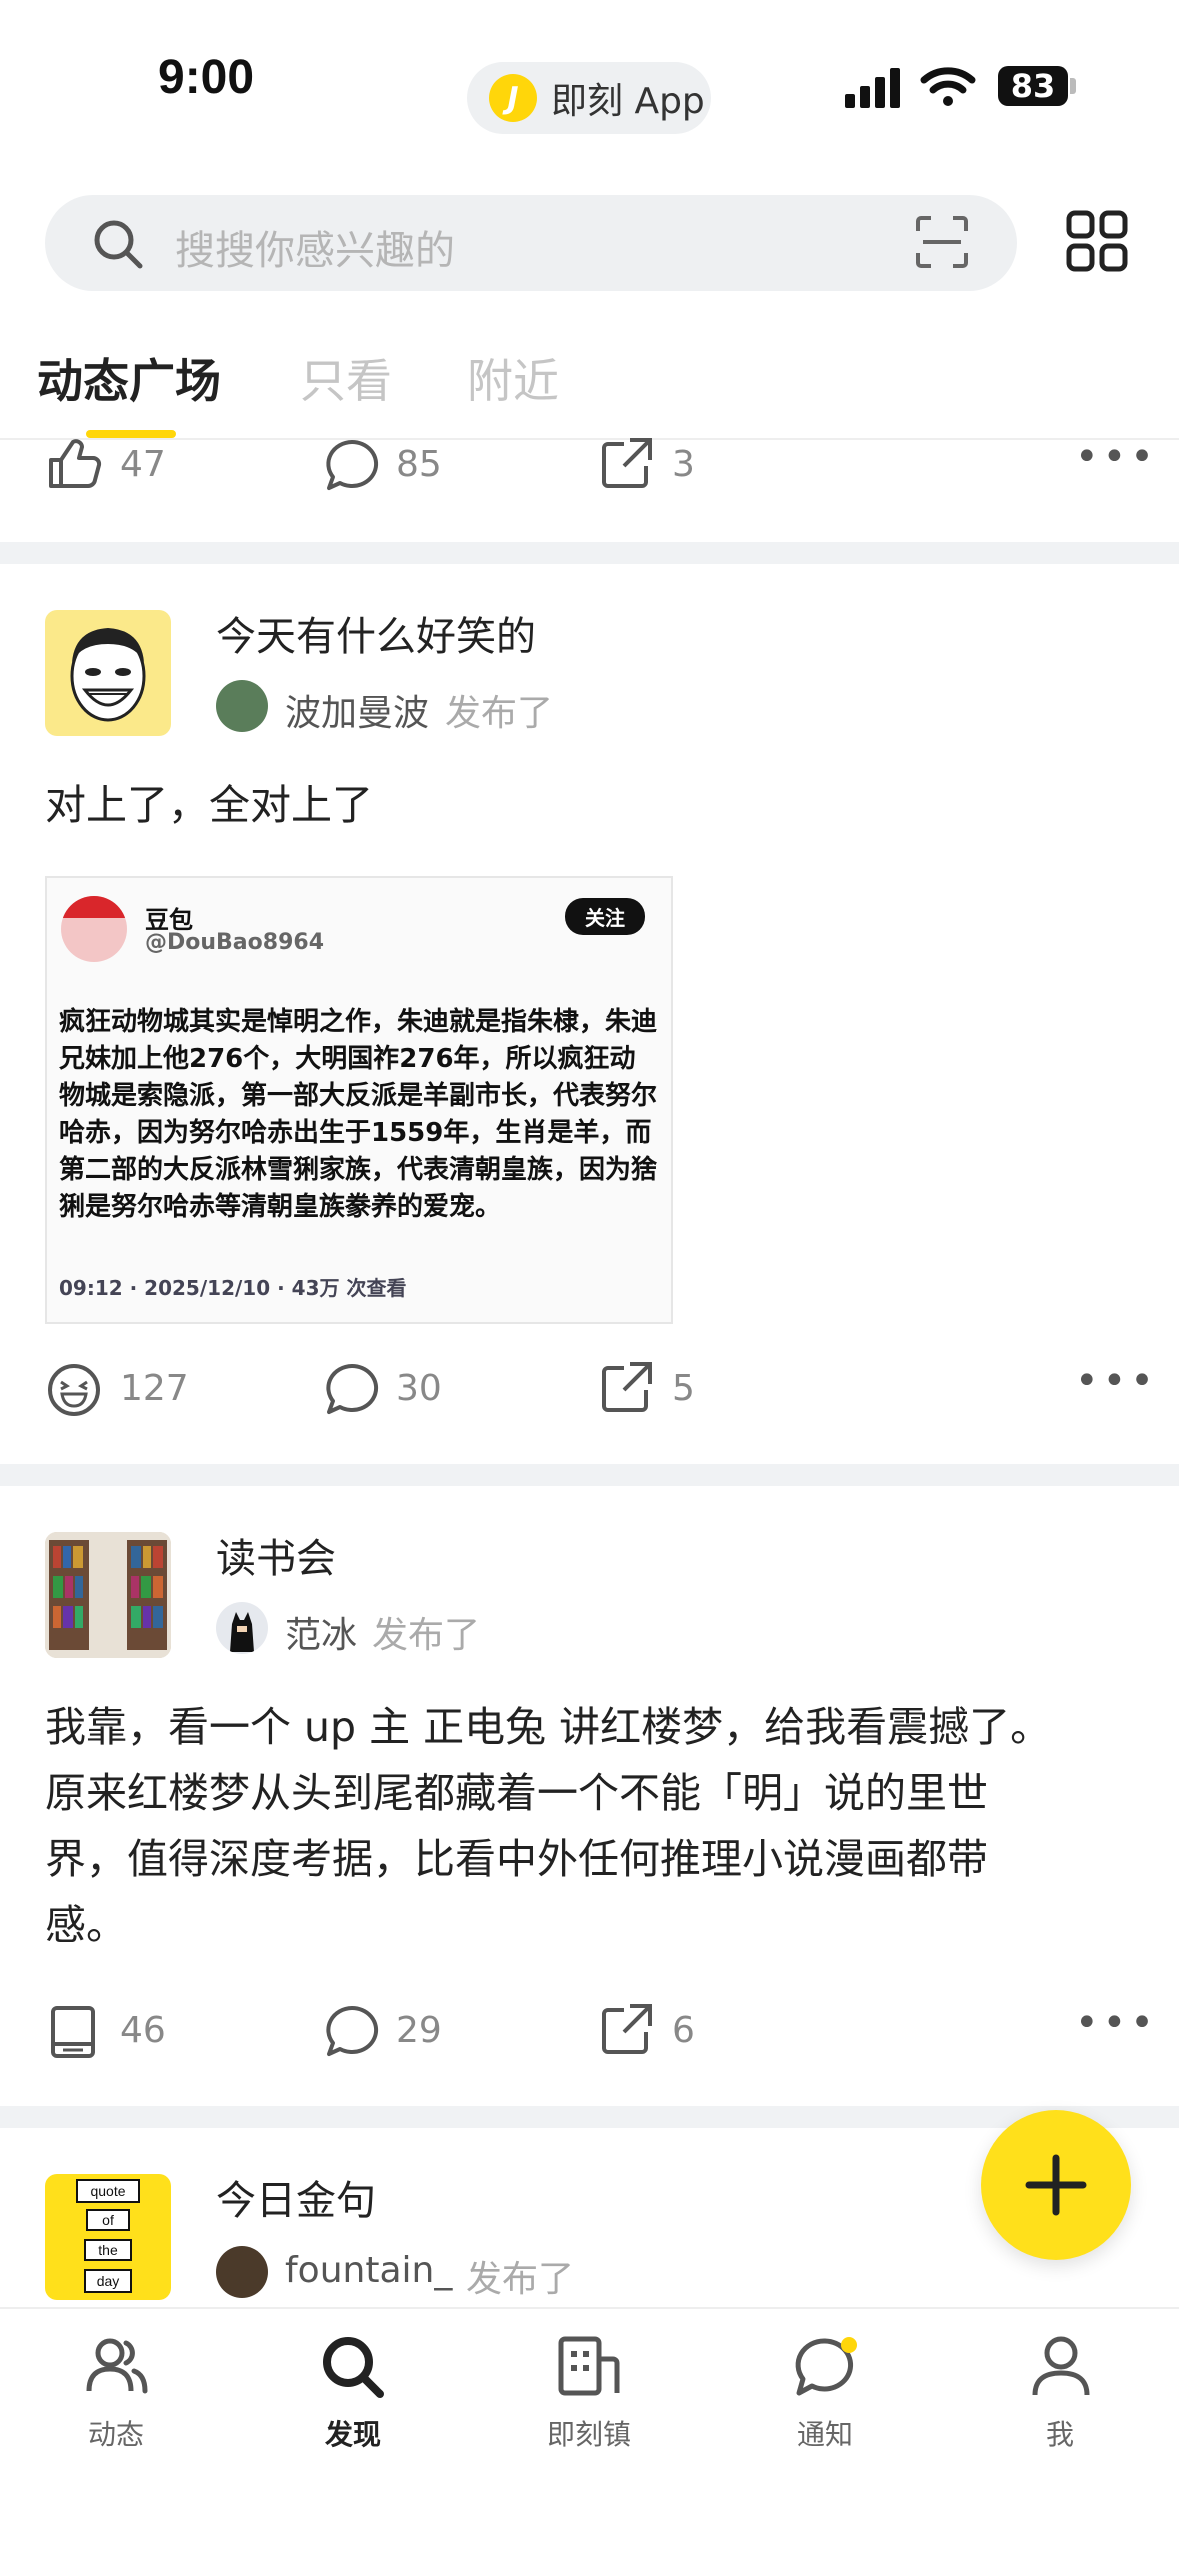 This screenshot has width=1179, height=2558. Describe the element at coordinates (129, 378) in the screenshot. I see `tab-square: 动态广场` at that location.